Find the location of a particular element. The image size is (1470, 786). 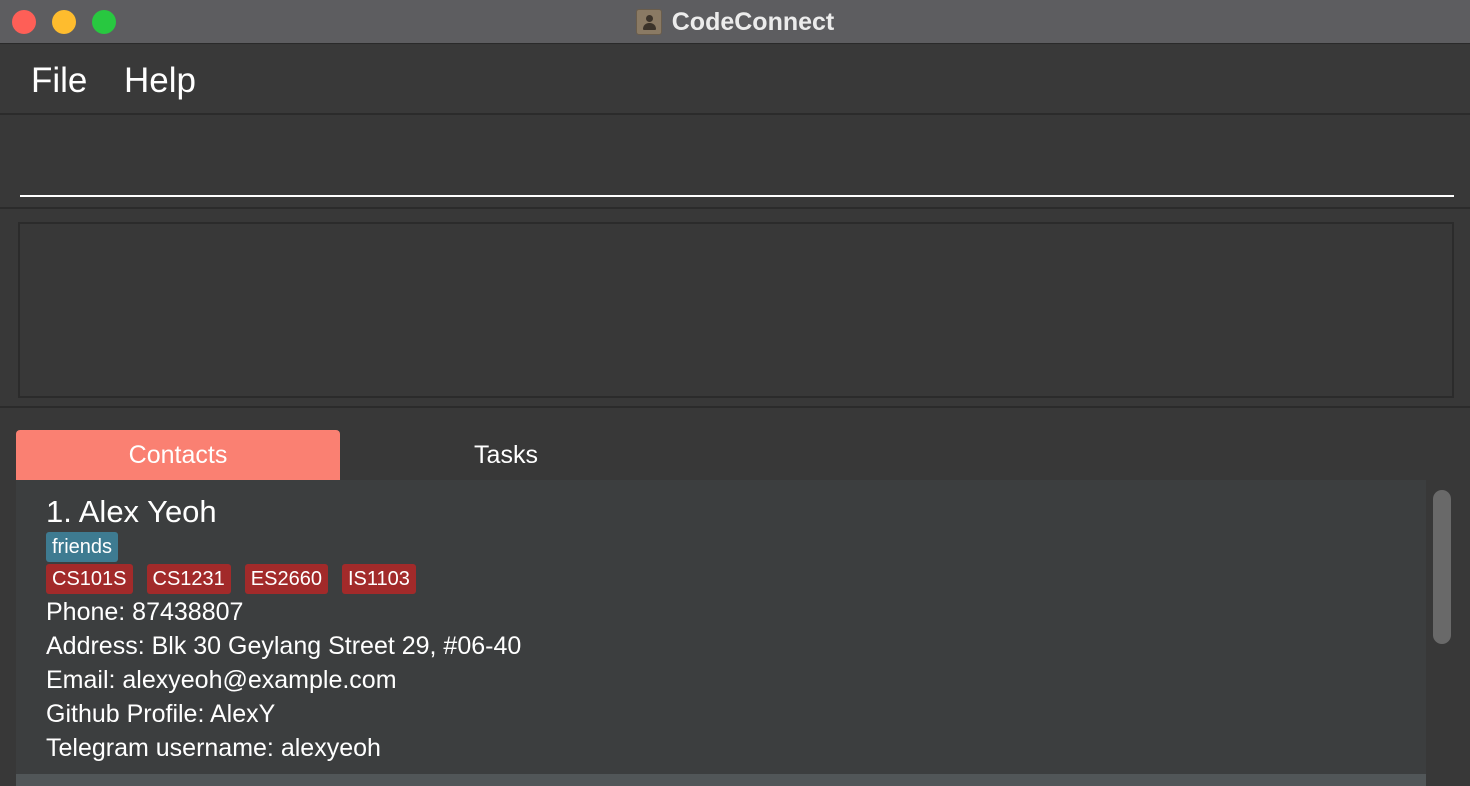

friend-tag: friends is located at coordinates (82, 547).